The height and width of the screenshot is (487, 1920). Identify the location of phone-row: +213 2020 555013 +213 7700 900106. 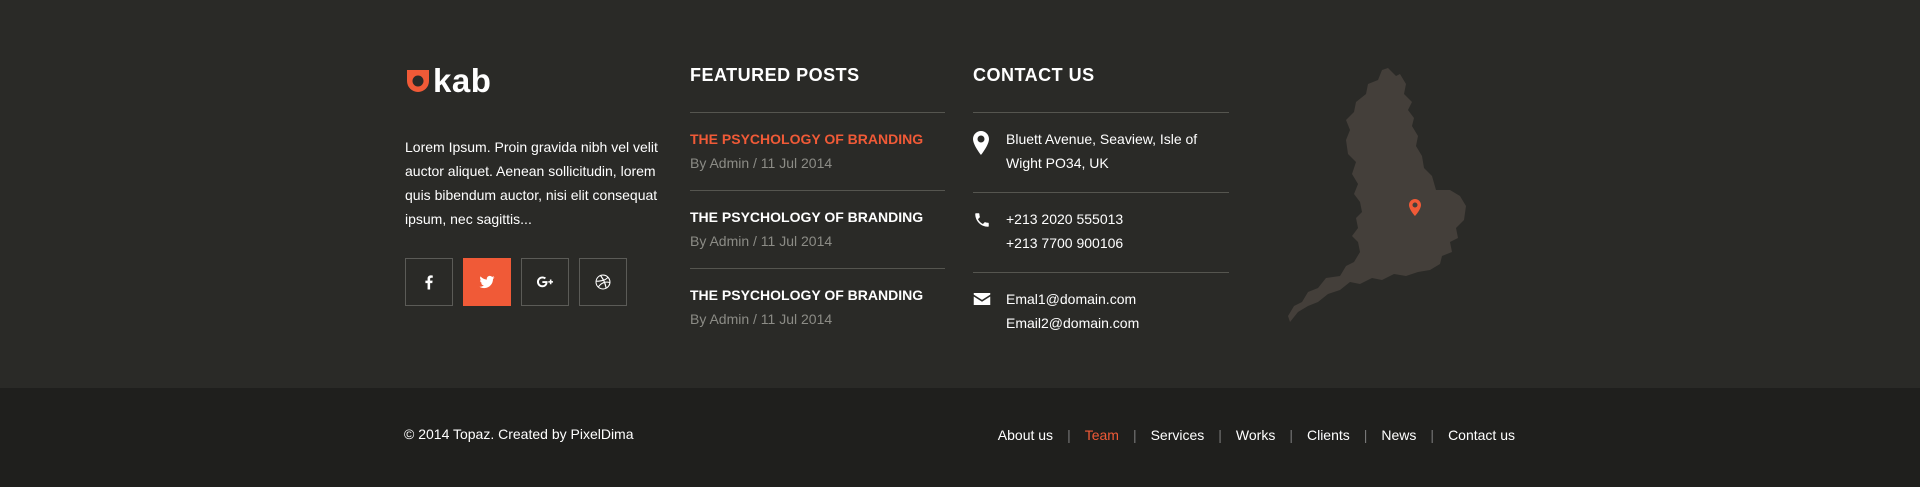
(1101, 233).